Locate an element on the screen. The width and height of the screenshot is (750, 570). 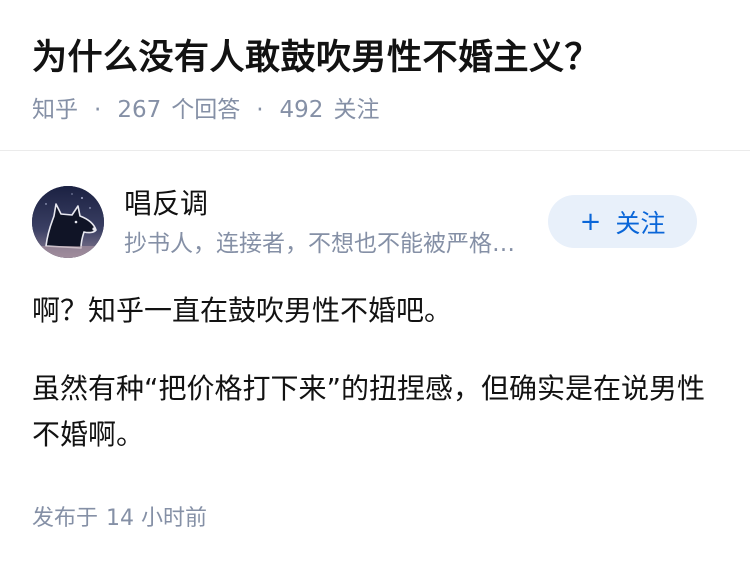
dog-avatar-icon is located at coordinates (68, 222).